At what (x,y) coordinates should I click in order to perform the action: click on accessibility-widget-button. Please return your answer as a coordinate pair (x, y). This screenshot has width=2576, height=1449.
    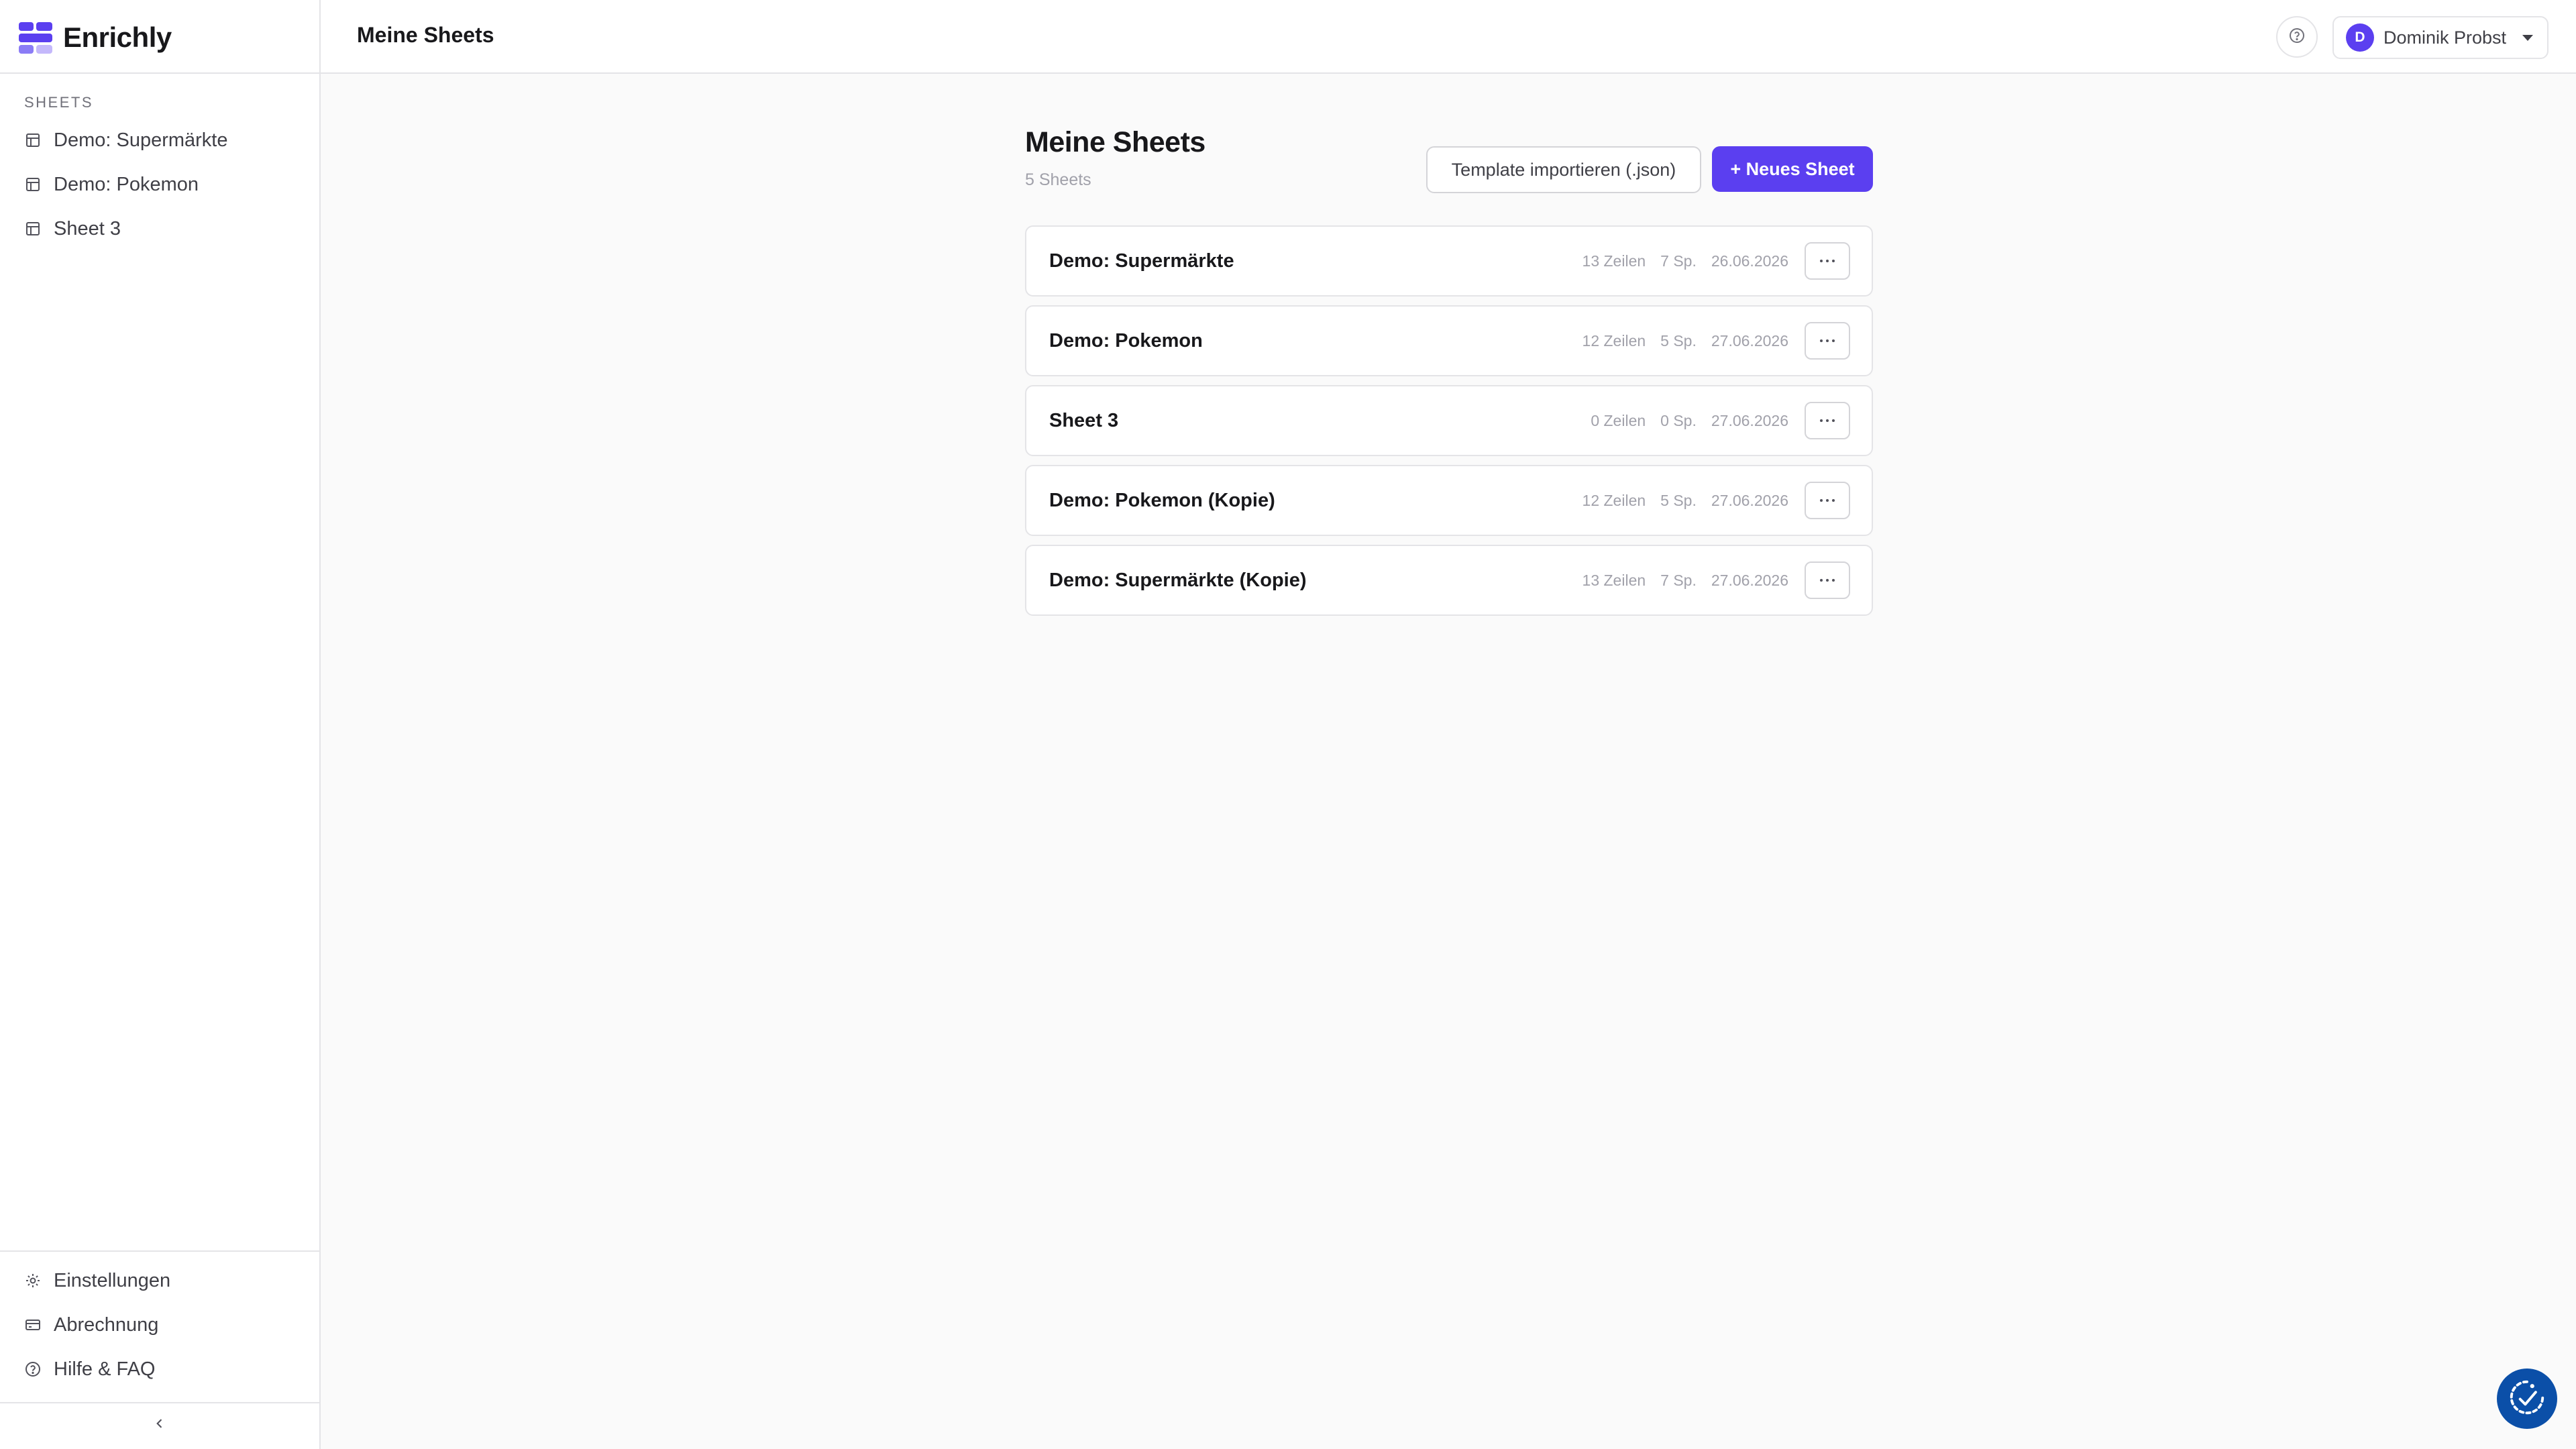
    Looking at the image, I should click on (2527, 1398).